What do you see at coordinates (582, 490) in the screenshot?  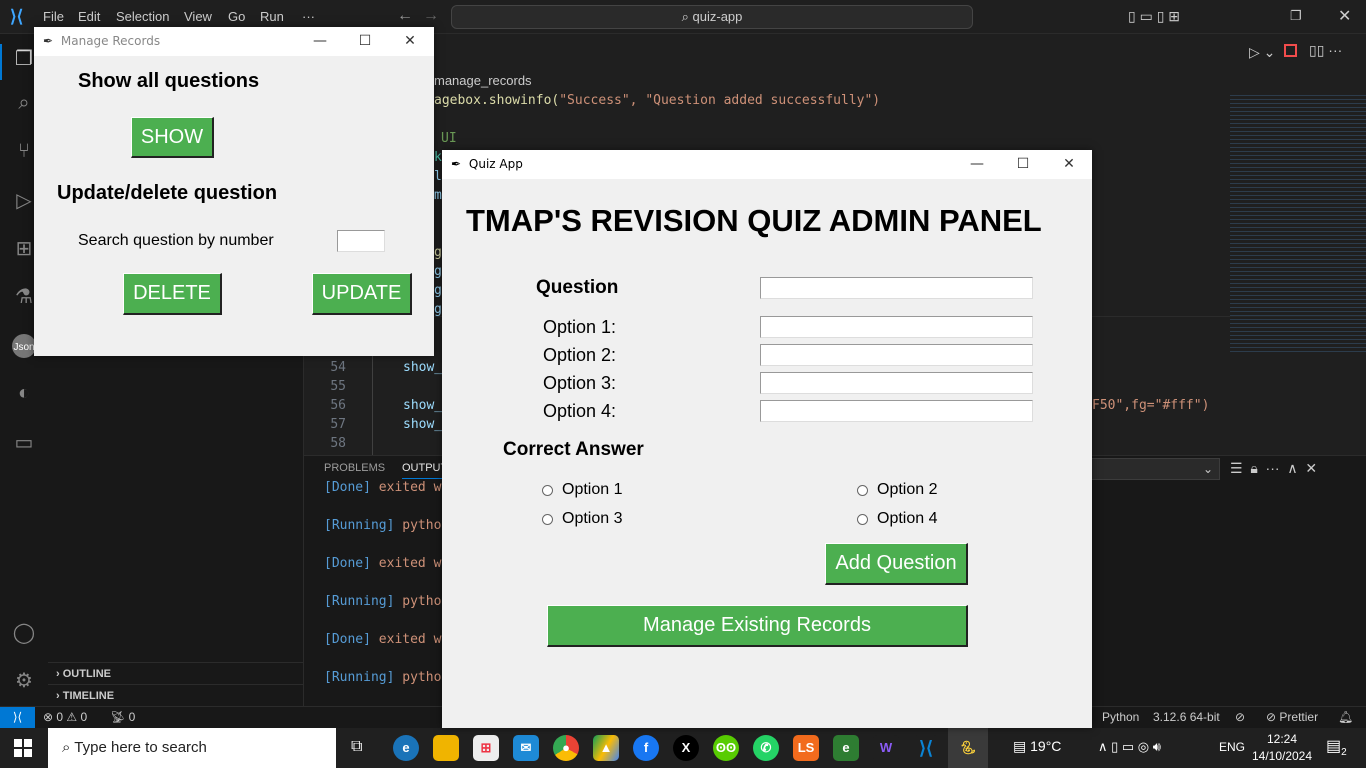 I see `radio-option-1: Option 1` at bounding box center [582, 490].